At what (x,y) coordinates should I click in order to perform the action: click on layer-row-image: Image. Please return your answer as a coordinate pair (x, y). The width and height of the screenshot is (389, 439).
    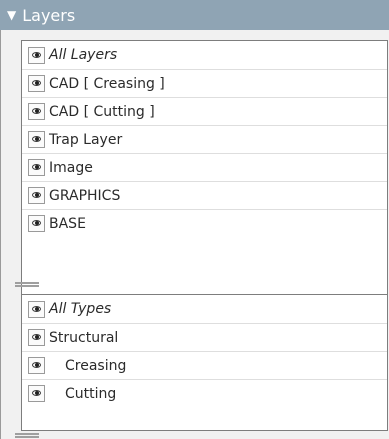
    Looking at the image, I should click on (204, 167).